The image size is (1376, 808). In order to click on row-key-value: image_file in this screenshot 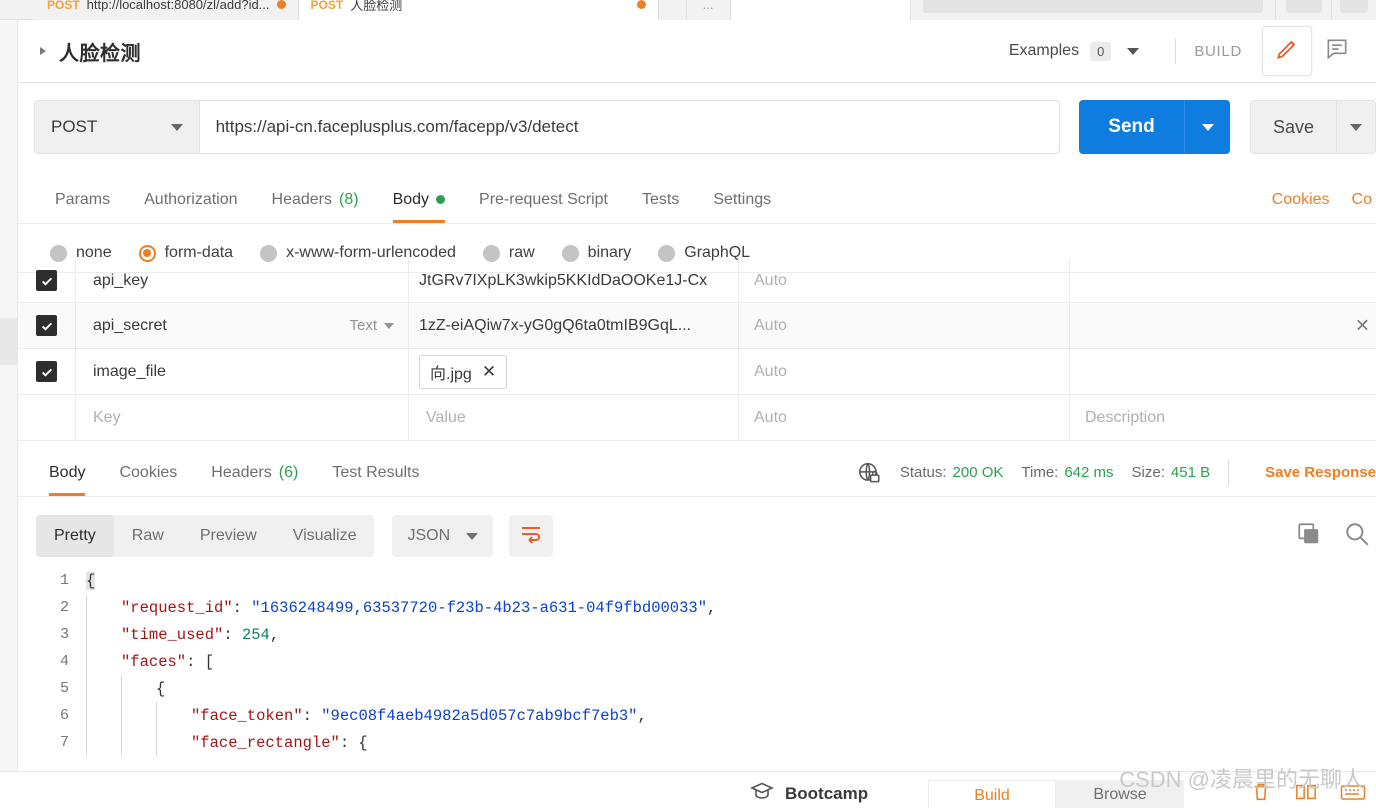, I will do `click(129, 371)`.